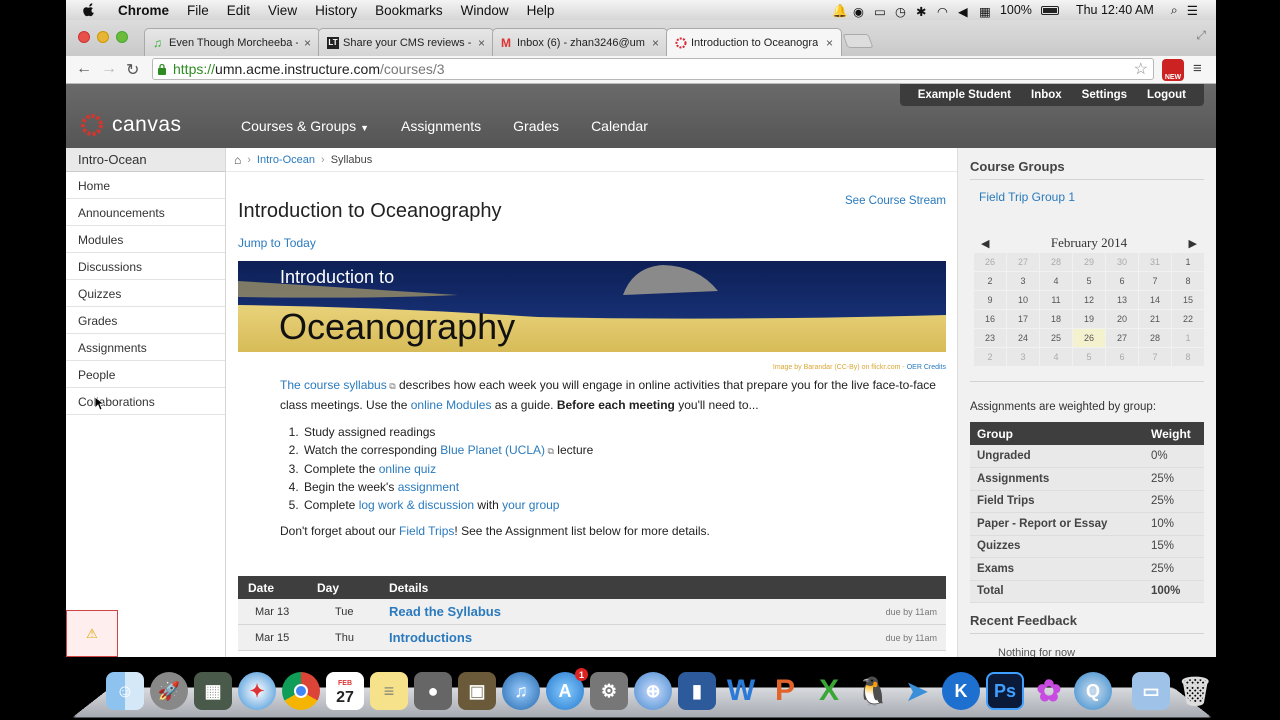 Image resolution: width=1280 pixels, height=720 pixels. Describe the element at coordinates (1174, 10) in the screenshot. I see `spotlight-search-icon: ⌕` at that location.